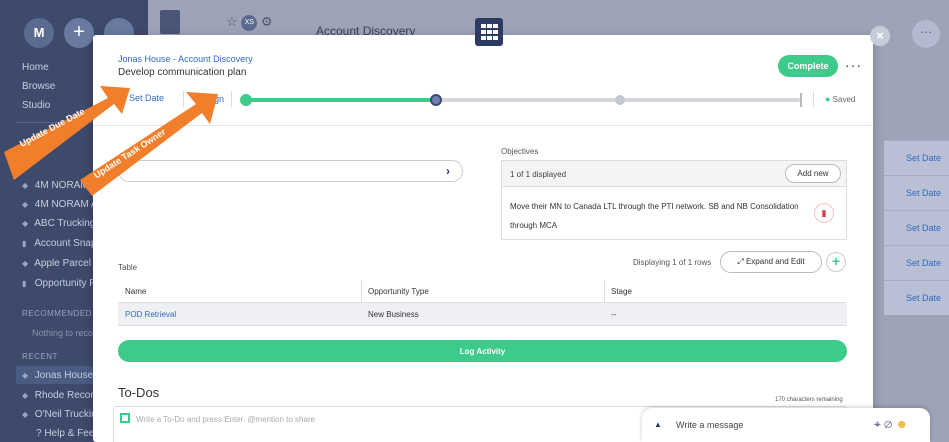 Image resolution: width=949 pixels, height=442 pixels. What do you see at coordinates (111, 141) in the screenshot?
I see `annotation-arrows` at bounding box center [111, 141].